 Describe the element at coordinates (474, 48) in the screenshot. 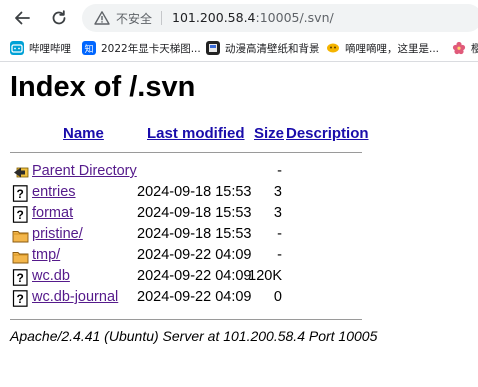

I see `bookmark-label: 樱` at that location.